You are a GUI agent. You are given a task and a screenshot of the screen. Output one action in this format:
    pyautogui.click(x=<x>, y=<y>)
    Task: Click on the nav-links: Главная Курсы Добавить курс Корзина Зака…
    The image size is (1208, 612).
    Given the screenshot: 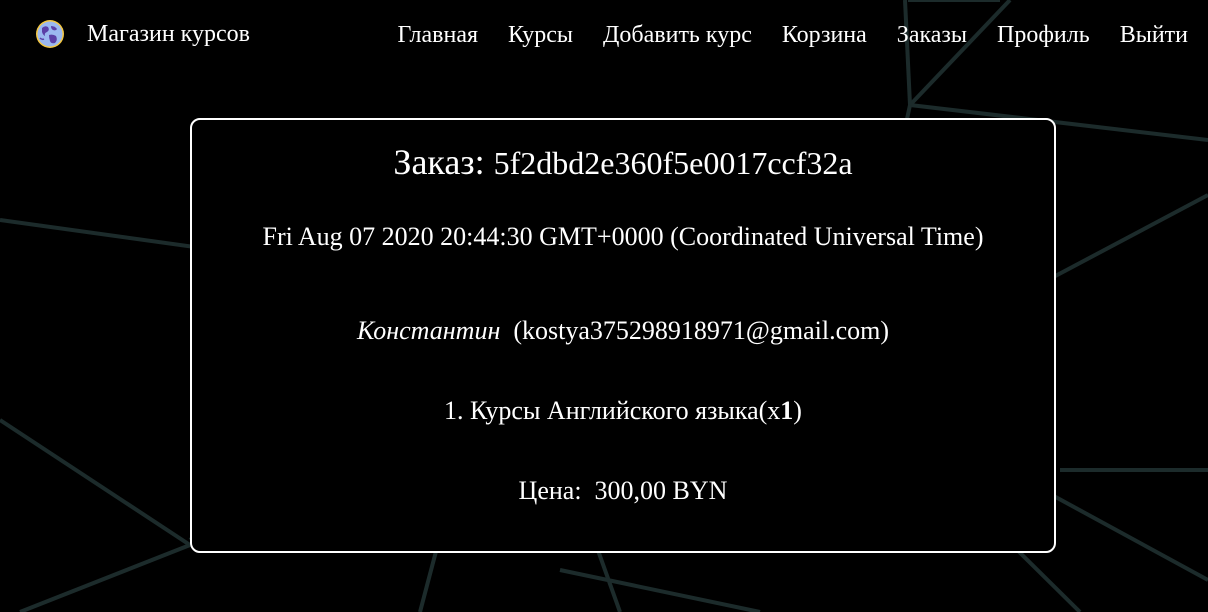 What is the action you would take?
    pyautogui.click(x=777, y=35)
    